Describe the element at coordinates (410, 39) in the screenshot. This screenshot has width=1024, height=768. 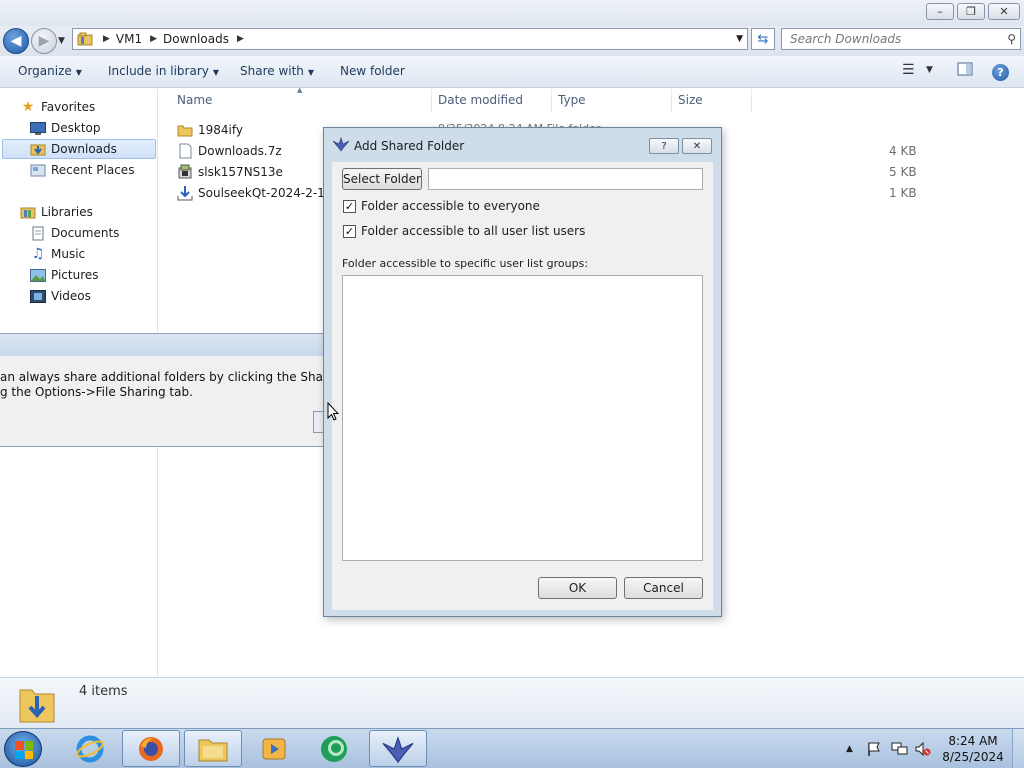
I see `address-bar: ▶ VM1 ▶ Downloads ▶ ▼` at that location.